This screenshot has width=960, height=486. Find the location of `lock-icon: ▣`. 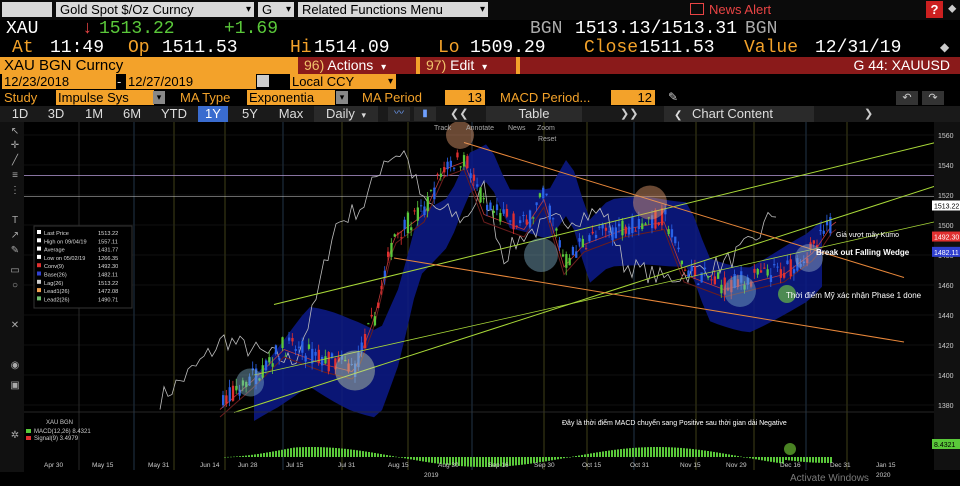

lock-icon: ▣ is located at coordinates (15, 386).